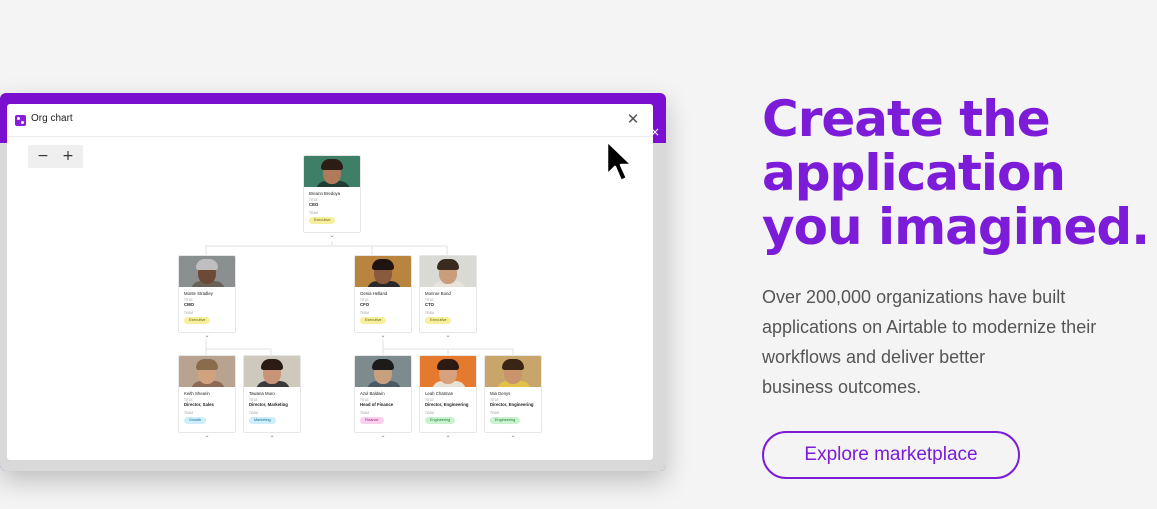 The width and height of the screenshot is (1157, 509). What do you see at coordinates (262, 420) in the screenshot?
I see `team-badge: Marketing` at bounding box center [262, 420].